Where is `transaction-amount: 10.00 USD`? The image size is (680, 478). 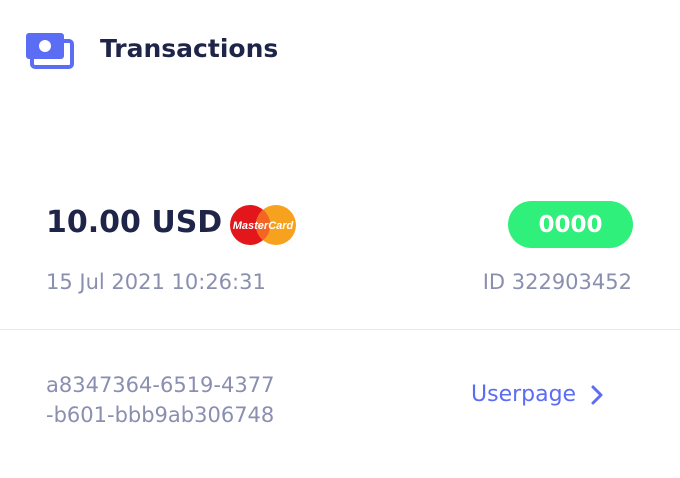
transaction-amount: 10.00 USD is located at coordinates (134, 222).